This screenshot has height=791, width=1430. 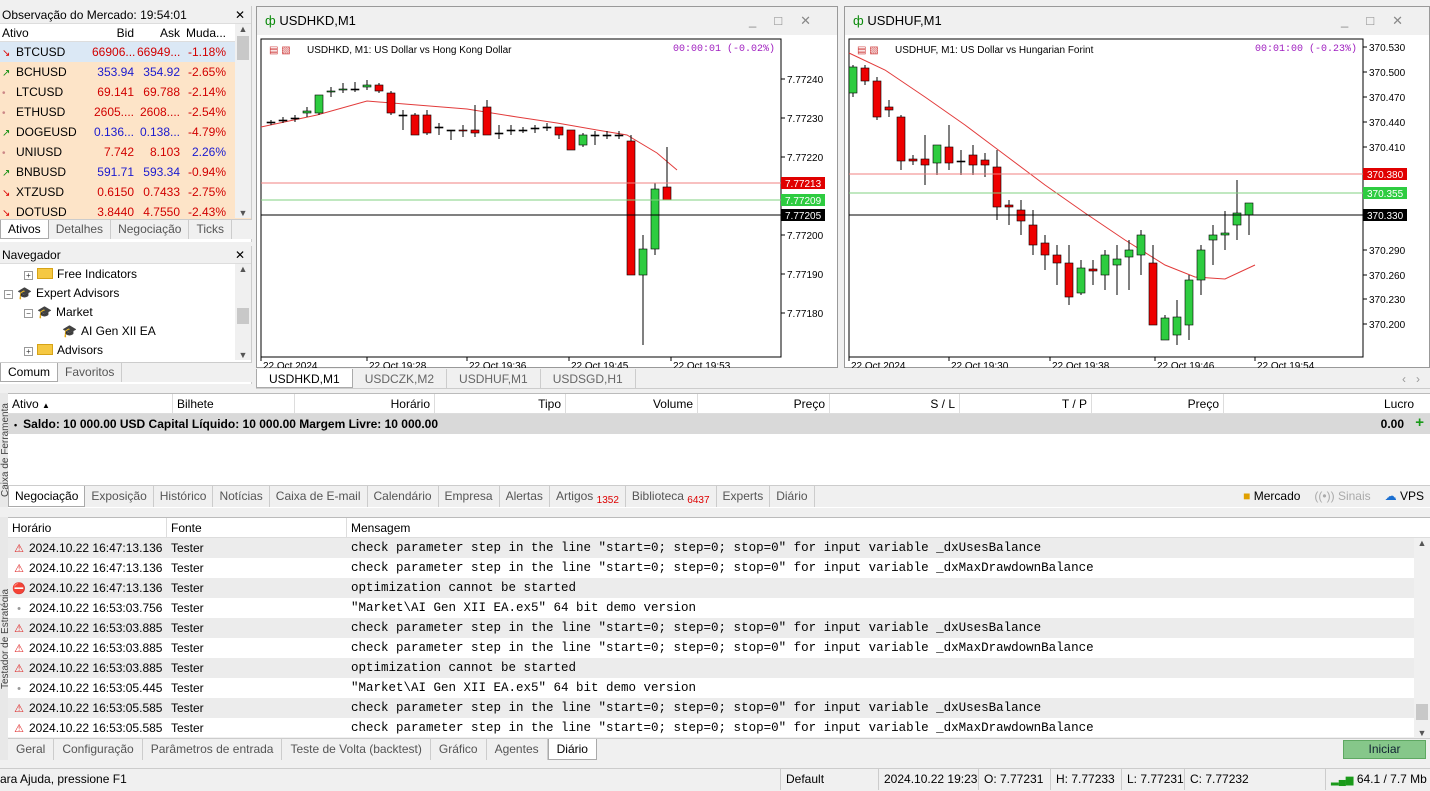 I want to click on col-volume: Volume, so click(x=632, y=403).